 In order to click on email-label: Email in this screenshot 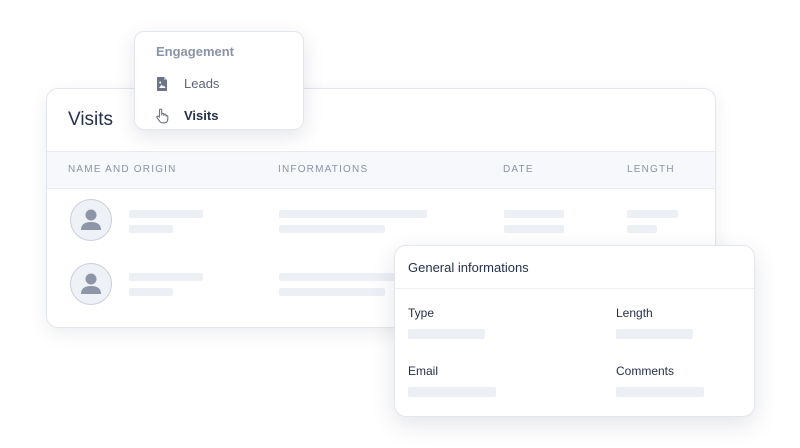, I will do `click(423, 371)`.